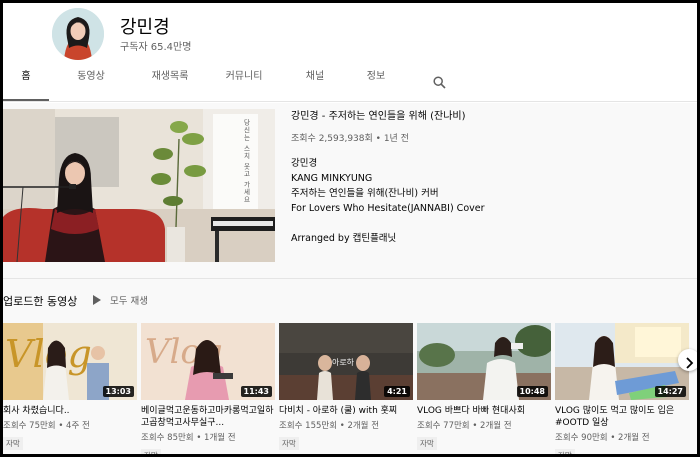 The width and height of the screenshot is (700, 457). Describe the element at coordinates (70, 361) in the screenshot. I see `video-thumbnail: Vlog 13:03` at that location.